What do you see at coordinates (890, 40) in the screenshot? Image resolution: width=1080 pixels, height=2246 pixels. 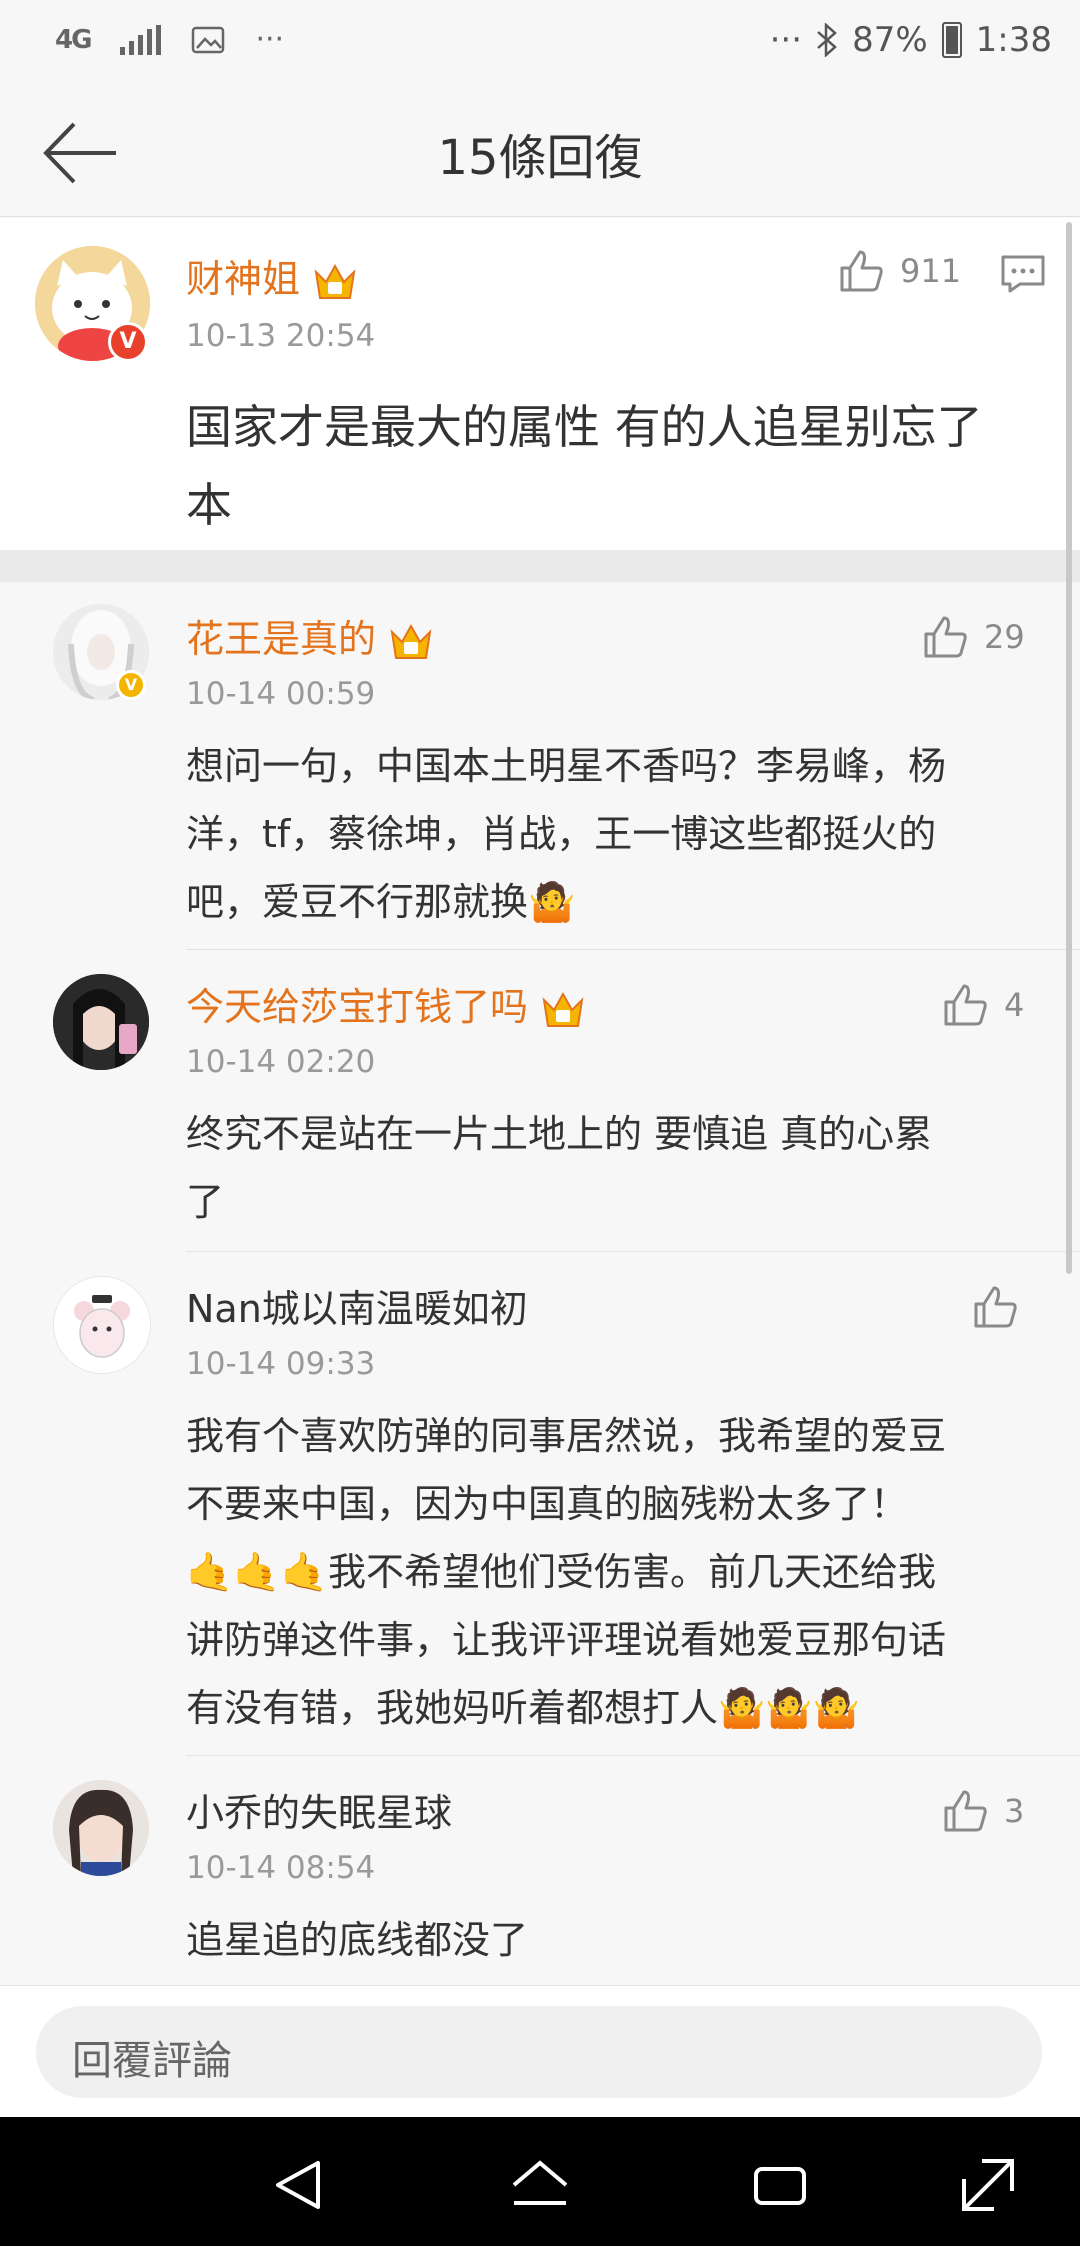 I see `battery-percent: 87%` at bounding box center [890, 40].